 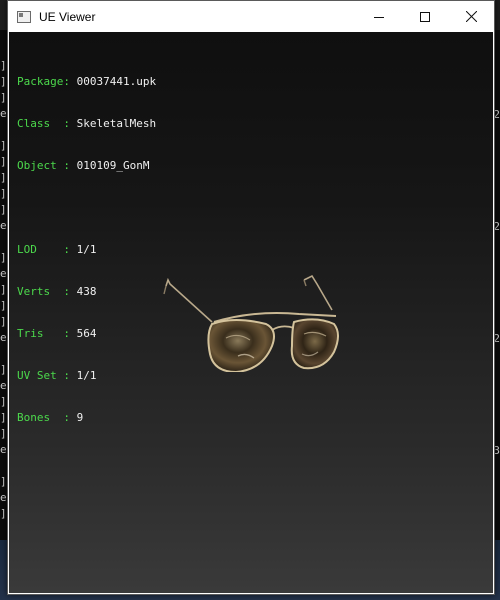 I want to click on lod-value: 1/1, so click(x=86, y=249).